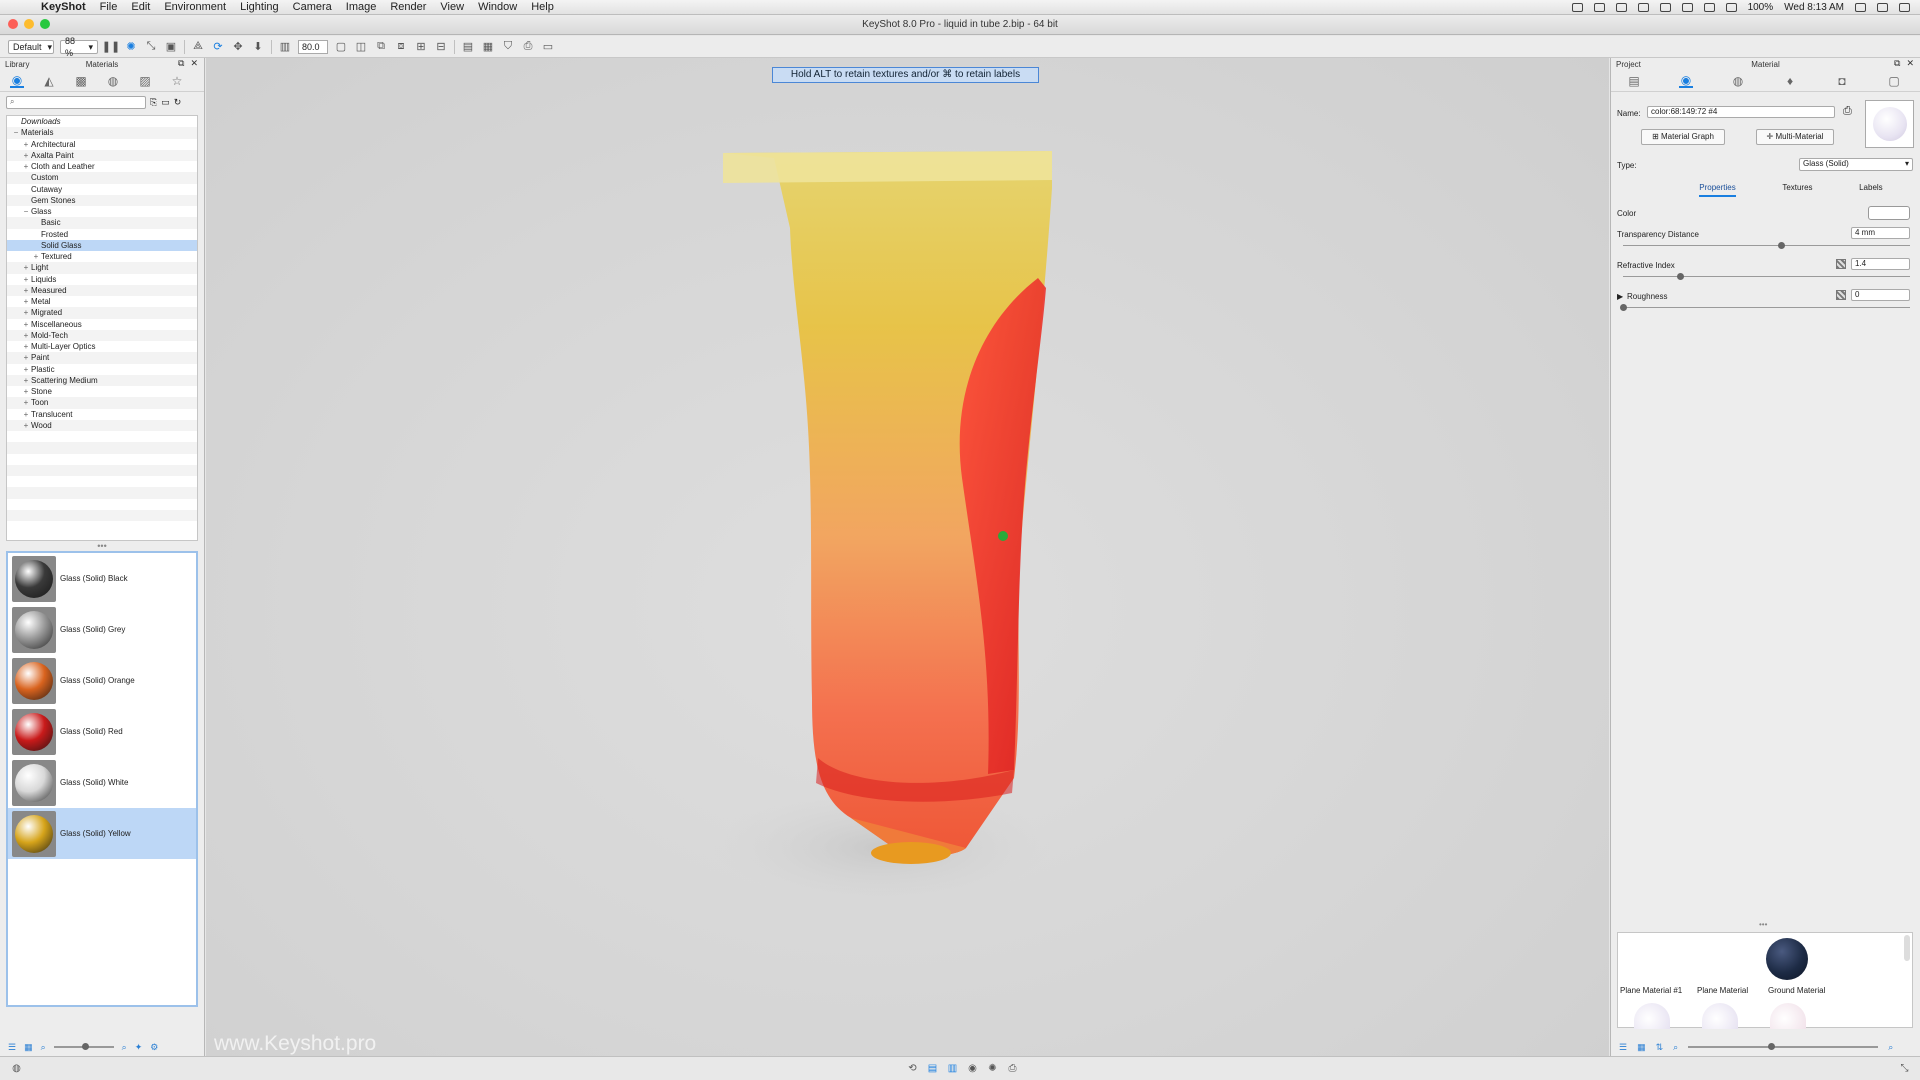 The image size is (1920, 1080). Describe the element at coordinates (1766, 245) in the screenshot. I see `transparency-slider` at that location.